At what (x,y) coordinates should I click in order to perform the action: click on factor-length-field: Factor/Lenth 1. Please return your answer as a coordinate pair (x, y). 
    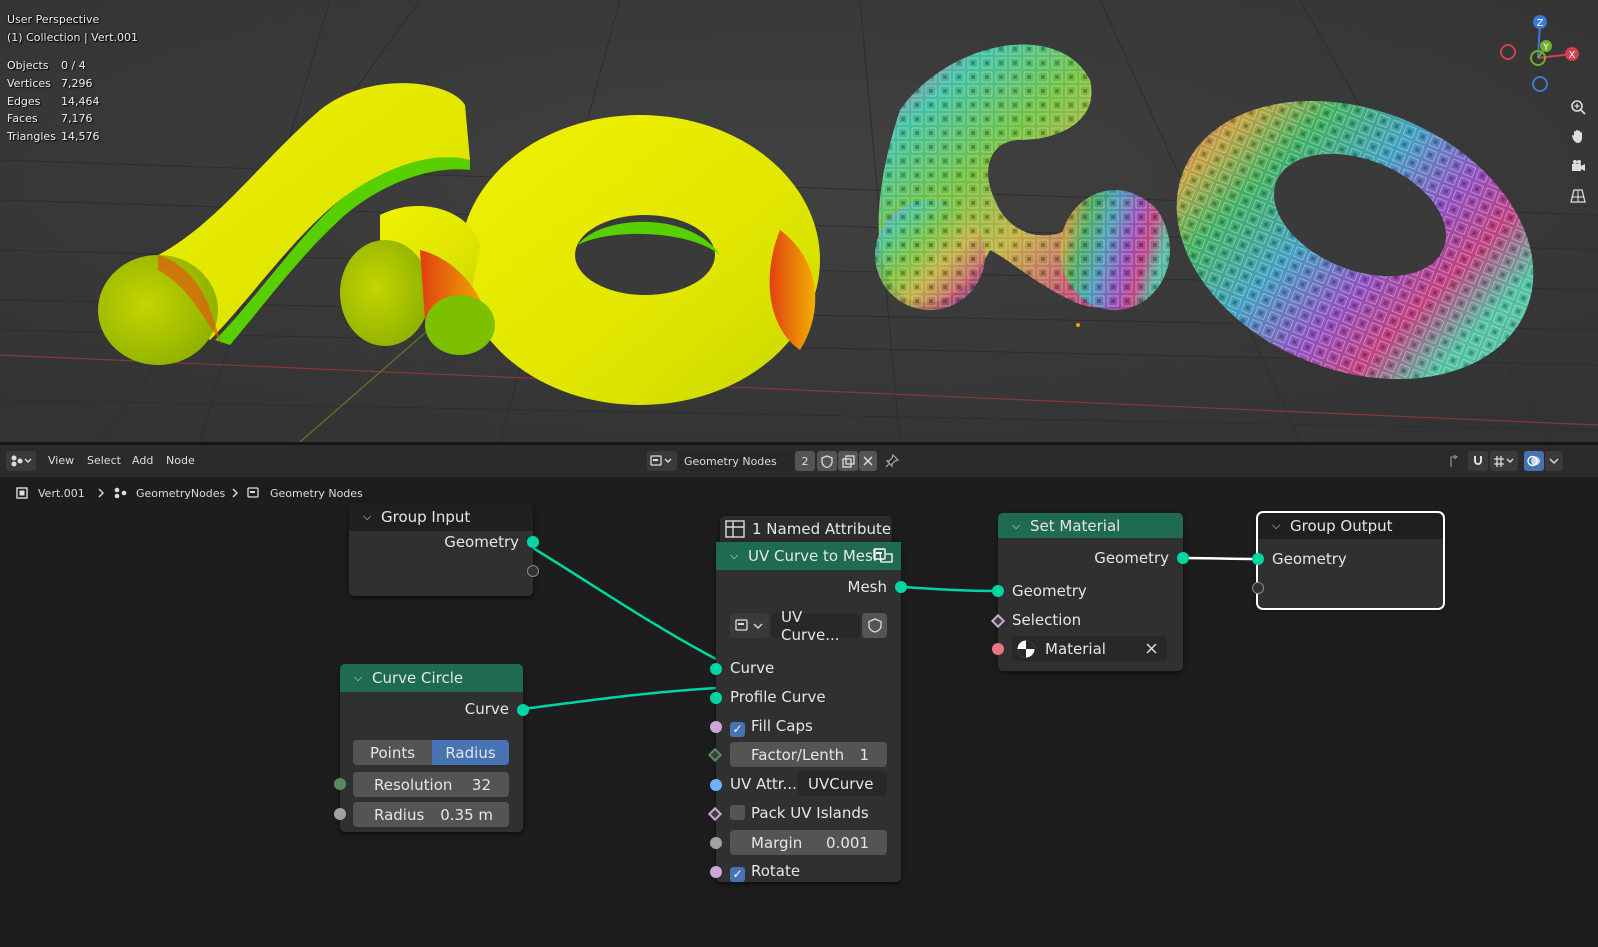
    Looking at the image, I should click on (808, 754).